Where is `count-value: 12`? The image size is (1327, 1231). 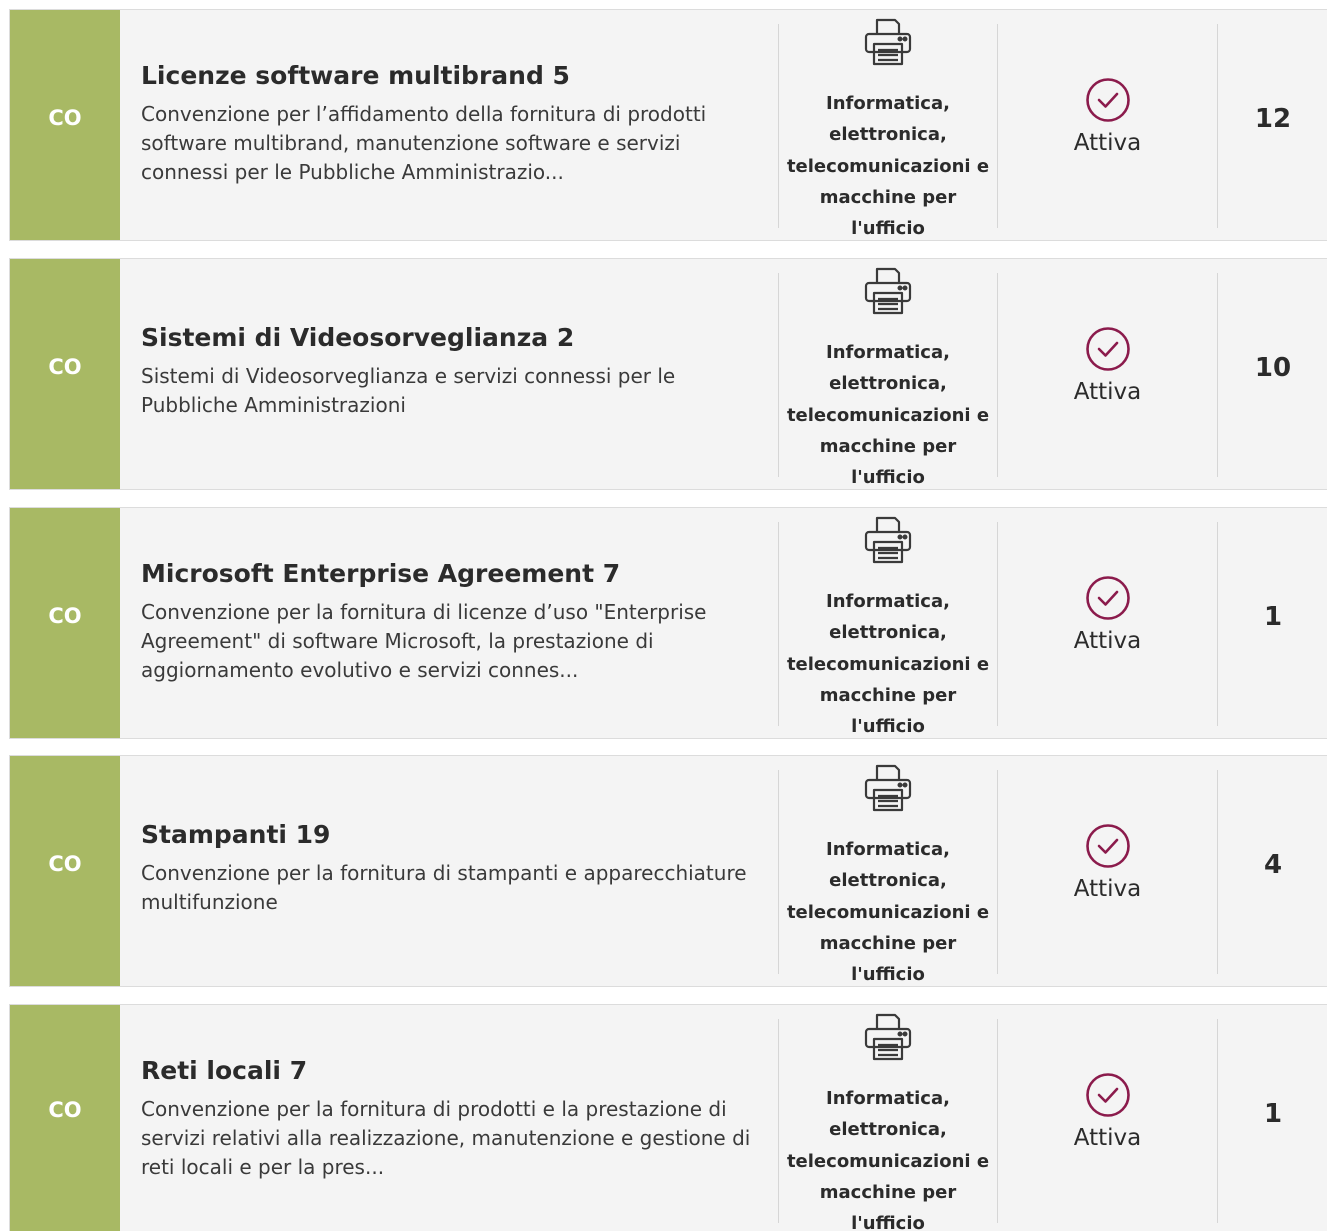 count-value: 12 is located at coordinates (1273, 119).